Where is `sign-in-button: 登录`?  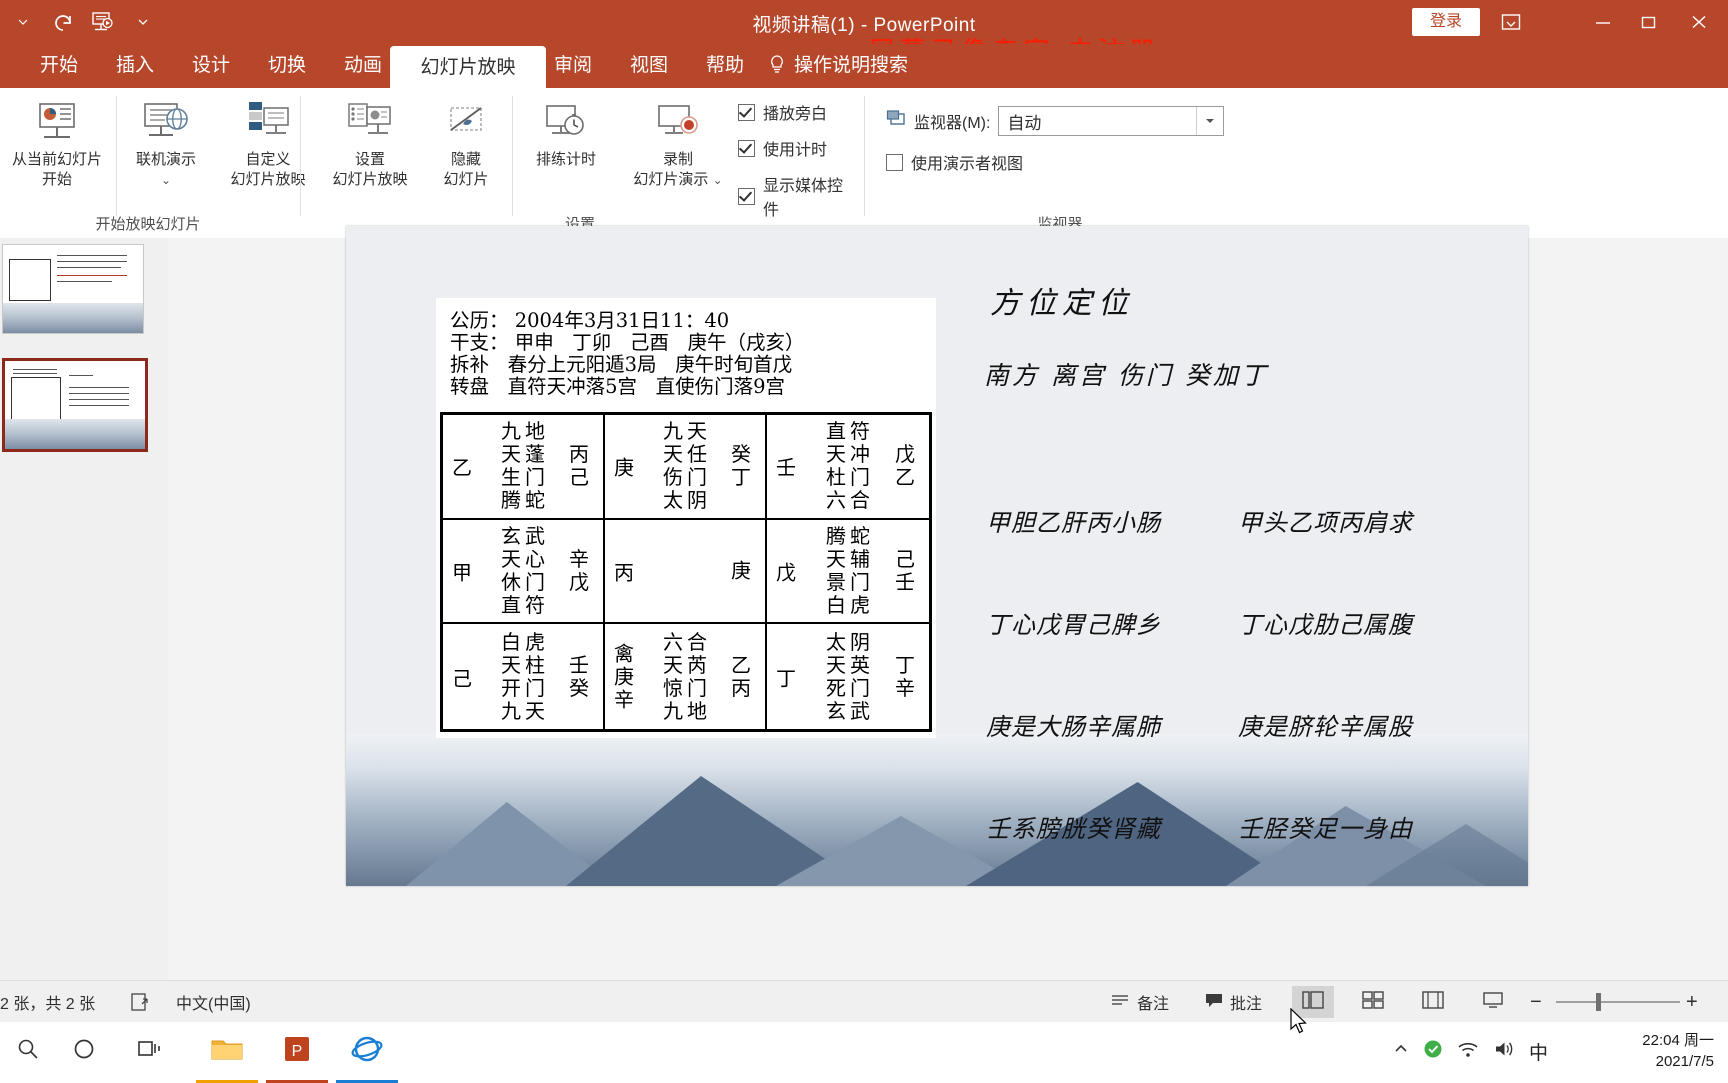 sign-in-button: 登录 is located at coordinates (1445, 22).